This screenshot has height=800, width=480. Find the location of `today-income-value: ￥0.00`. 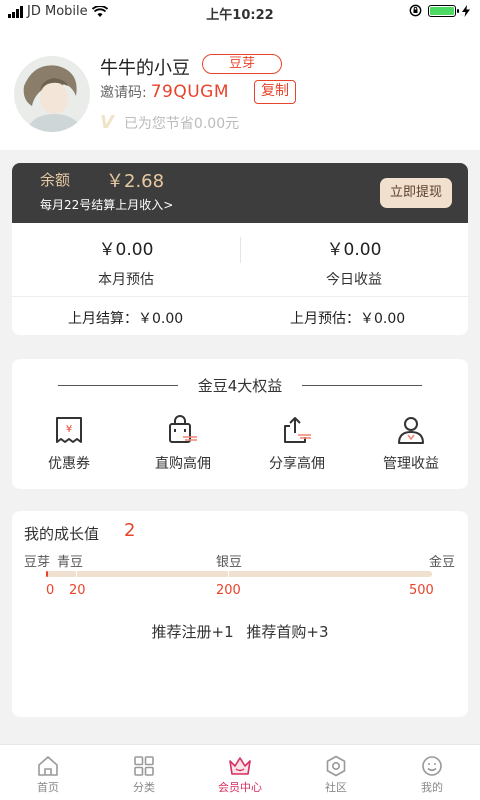

today-income-value: ￥0.00 is located at coordinates (354, 250).